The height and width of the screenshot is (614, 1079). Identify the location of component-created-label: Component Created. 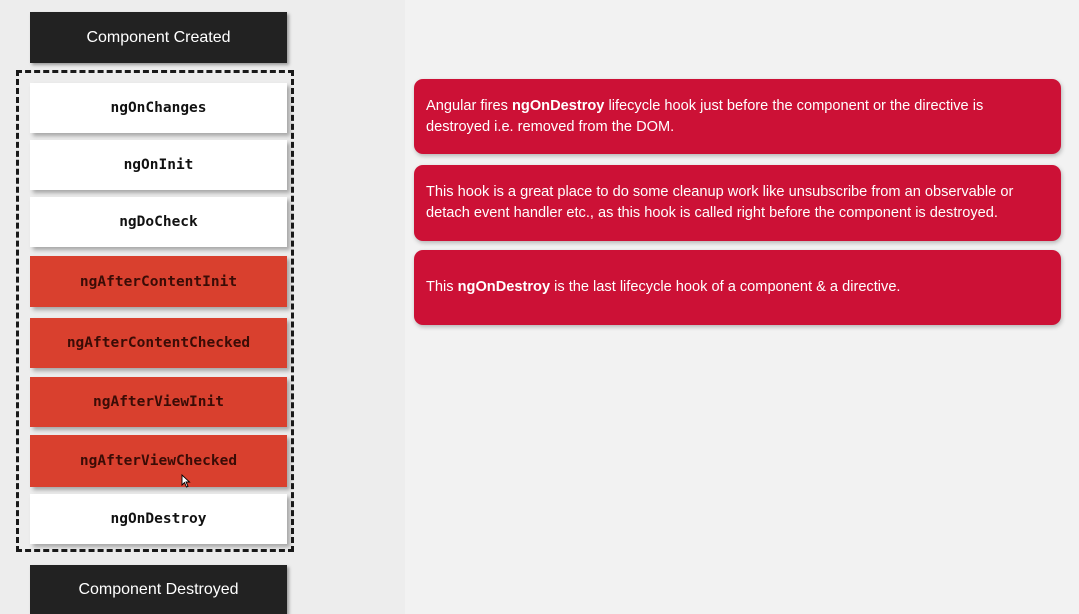
(158, 37).